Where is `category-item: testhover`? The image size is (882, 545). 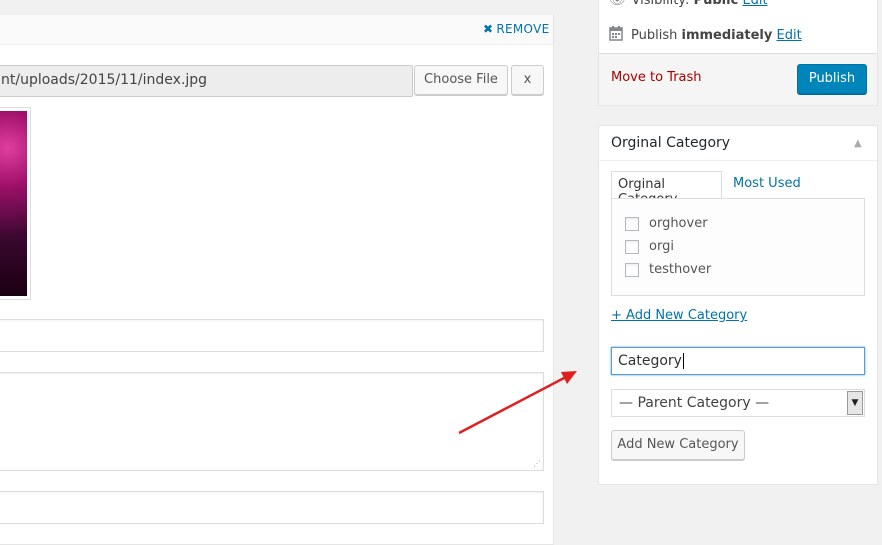
category-item: testhover is located at coordinates (668, 269).